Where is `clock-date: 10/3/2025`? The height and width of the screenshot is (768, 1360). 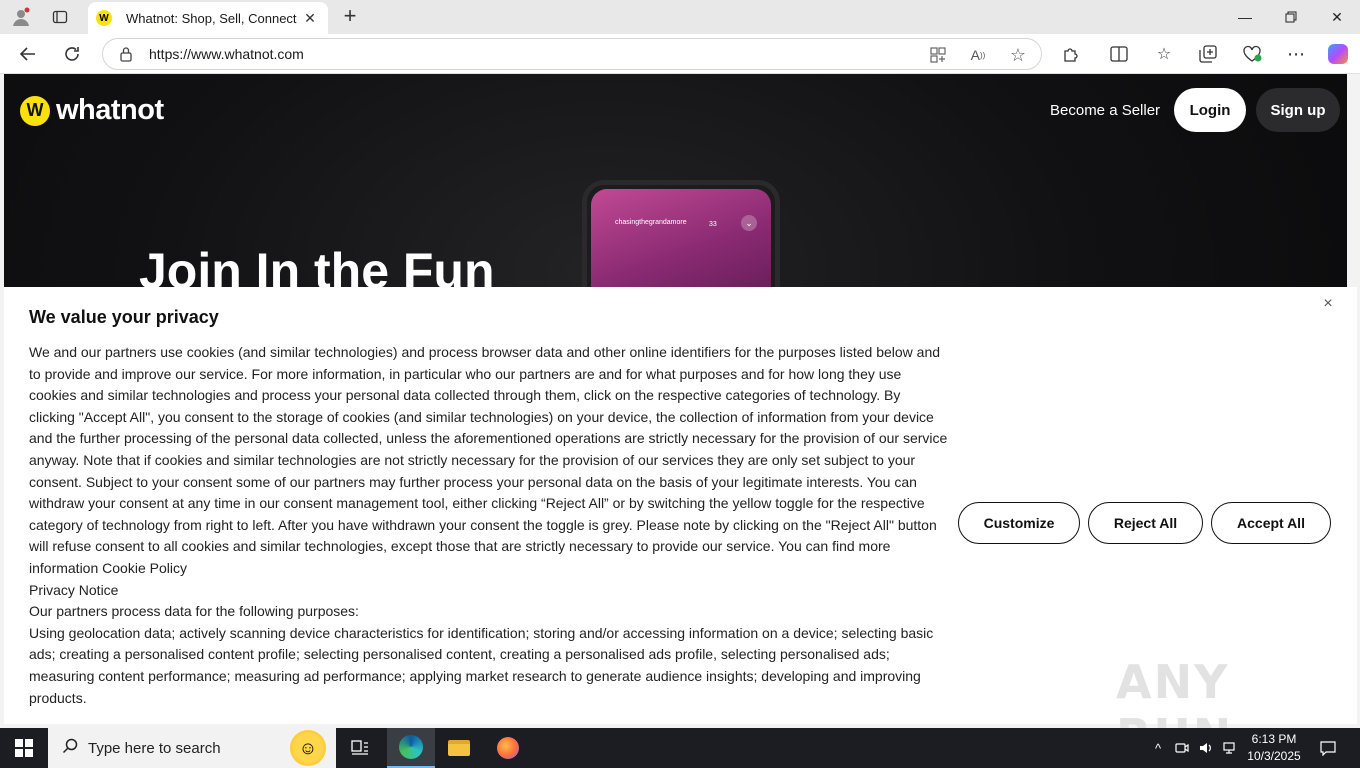
clock-date: 10/3/2025 is located at coordinates (1274, 756).